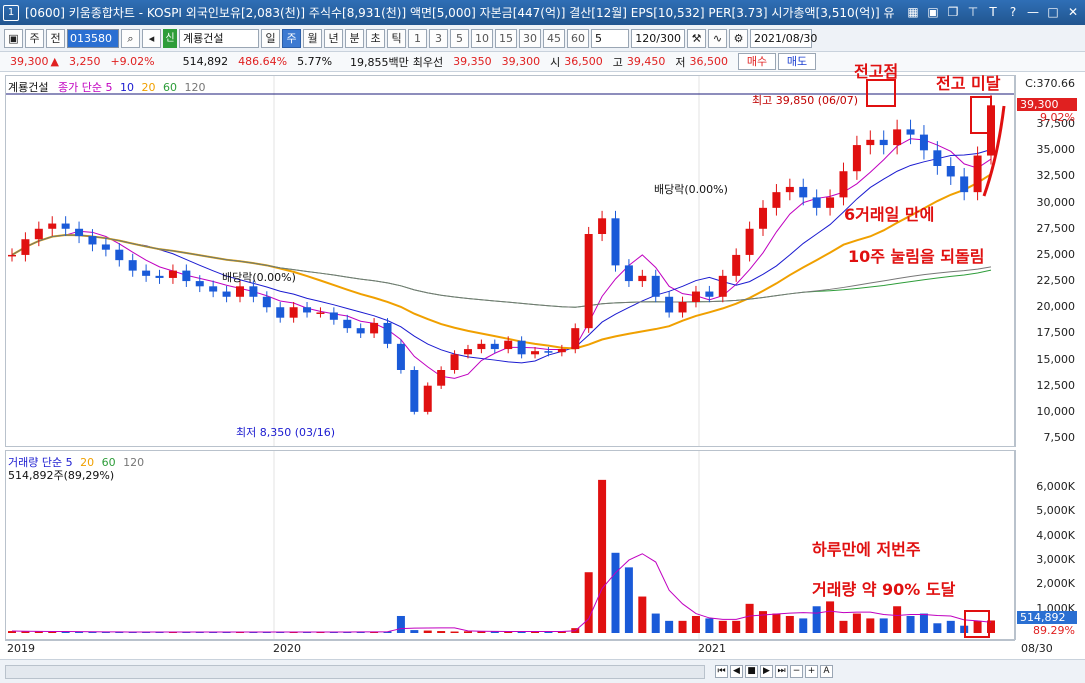 This screenshot has width=1085, height=683. What do you see at coordinates (555, 62) in the screenshot?
I see `open-label: 시` at bounding box center [555, 62].